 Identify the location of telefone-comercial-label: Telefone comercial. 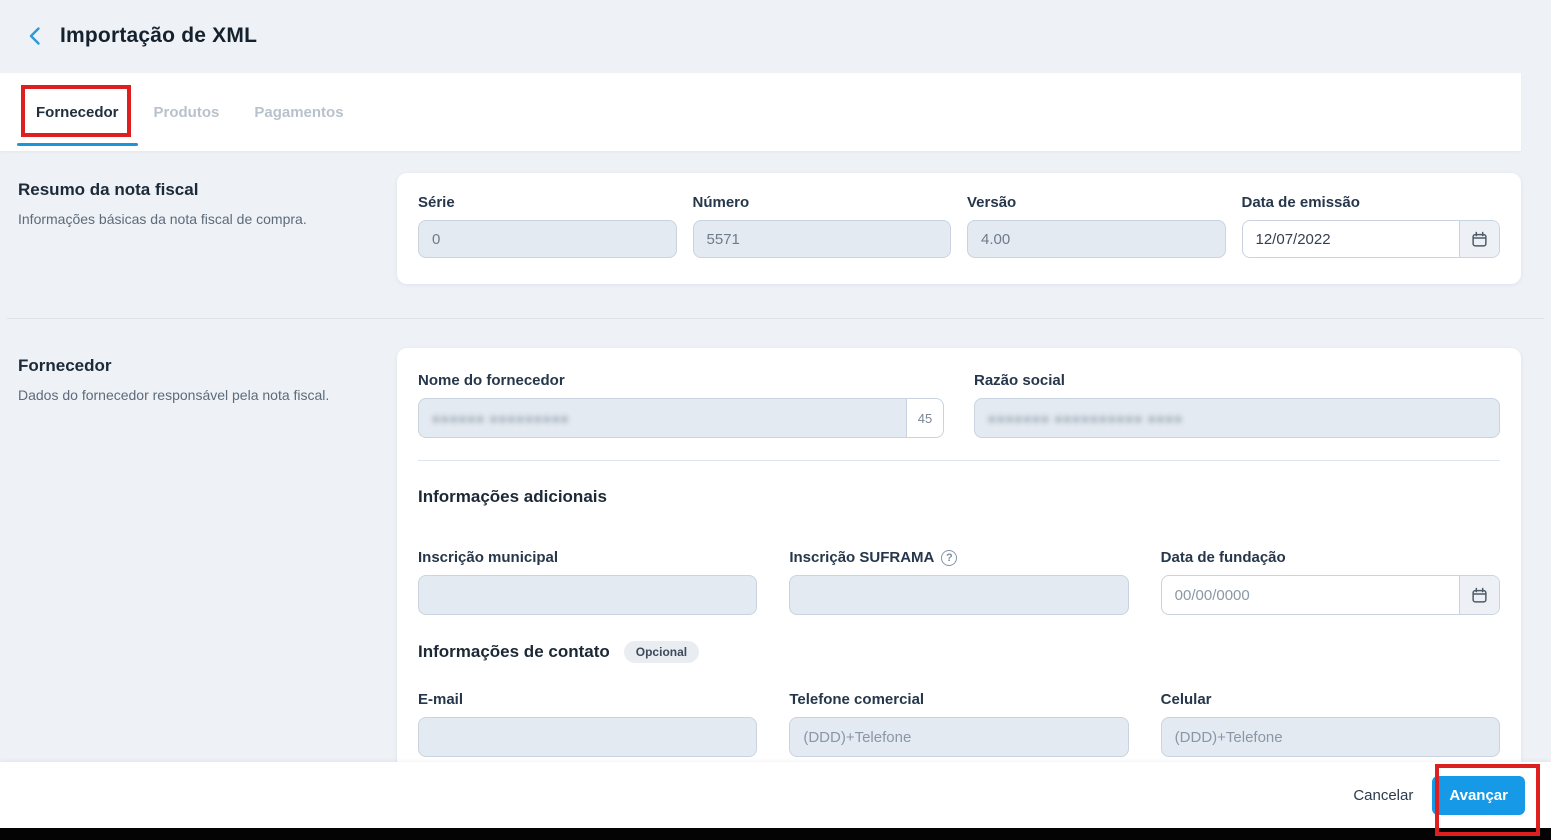
(857, 699).